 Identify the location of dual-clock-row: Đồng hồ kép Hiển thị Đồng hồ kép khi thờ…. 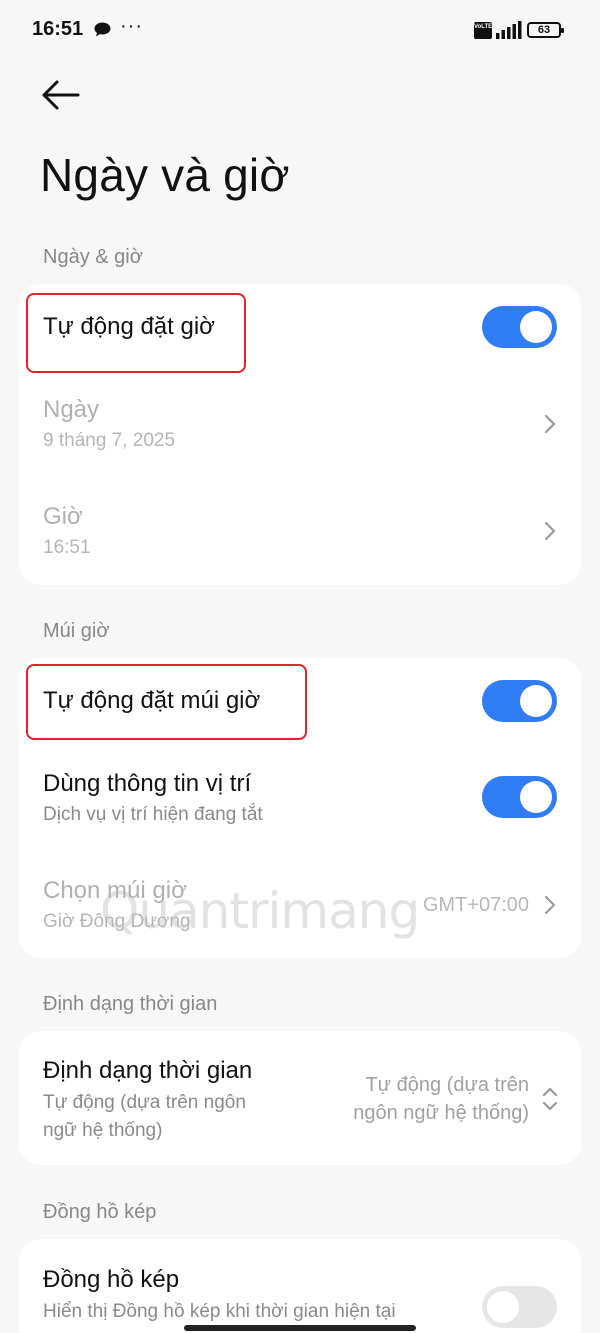
(300, 1286).